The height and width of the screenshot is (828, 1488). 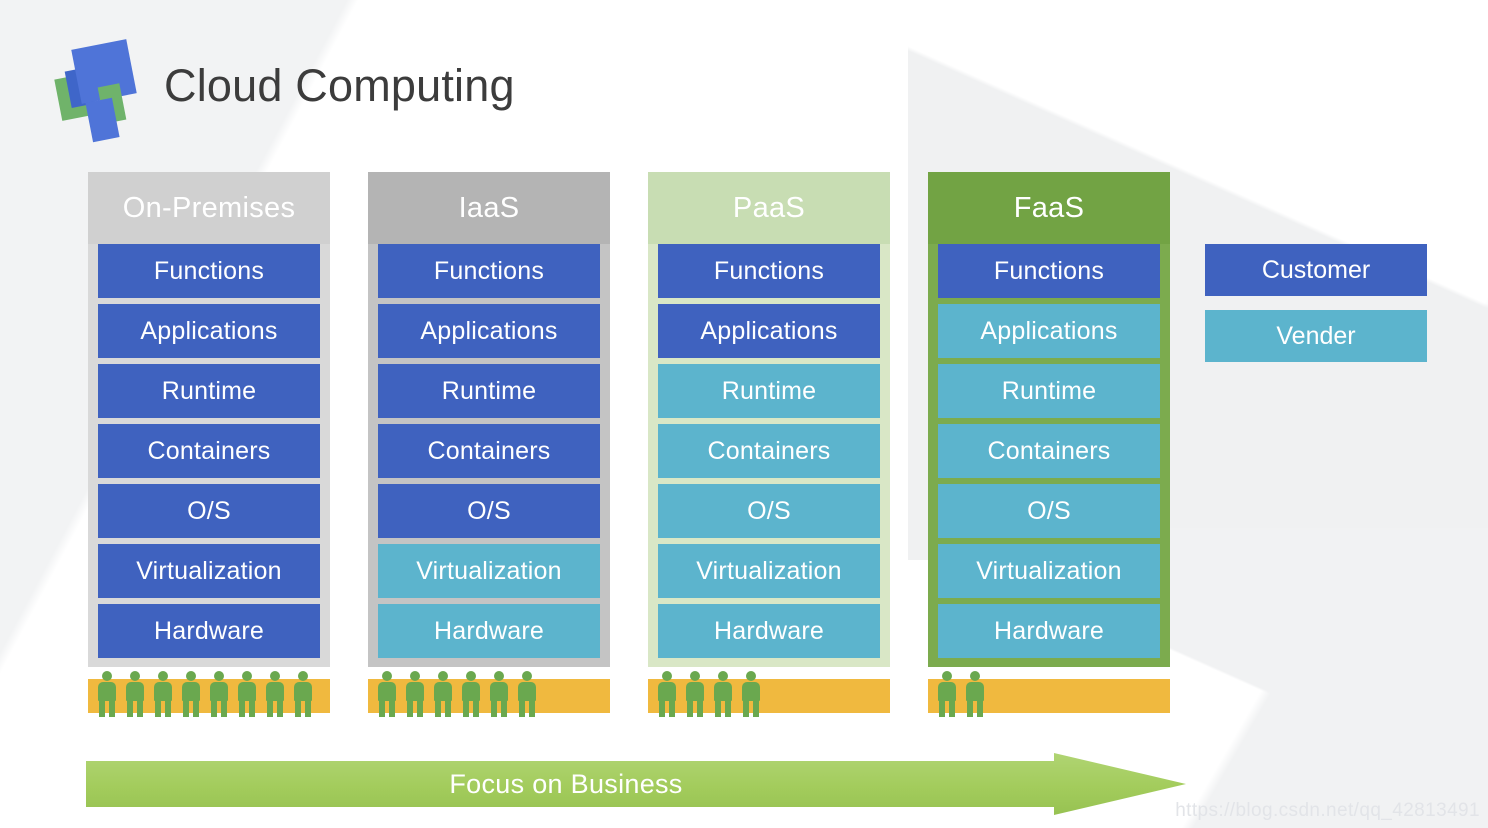 I want to click on layer-onprem-virtualization: Virtualization, so click(x=209, y=571).